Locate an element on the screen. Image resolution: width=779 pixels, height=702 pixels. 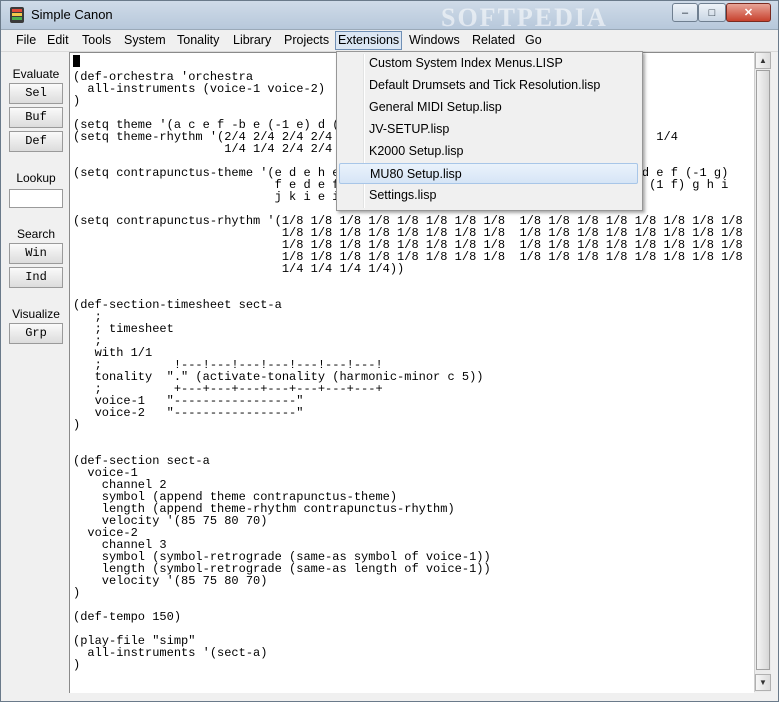
scroll-up-icon: ▲ is located at coordinates (763, 60).